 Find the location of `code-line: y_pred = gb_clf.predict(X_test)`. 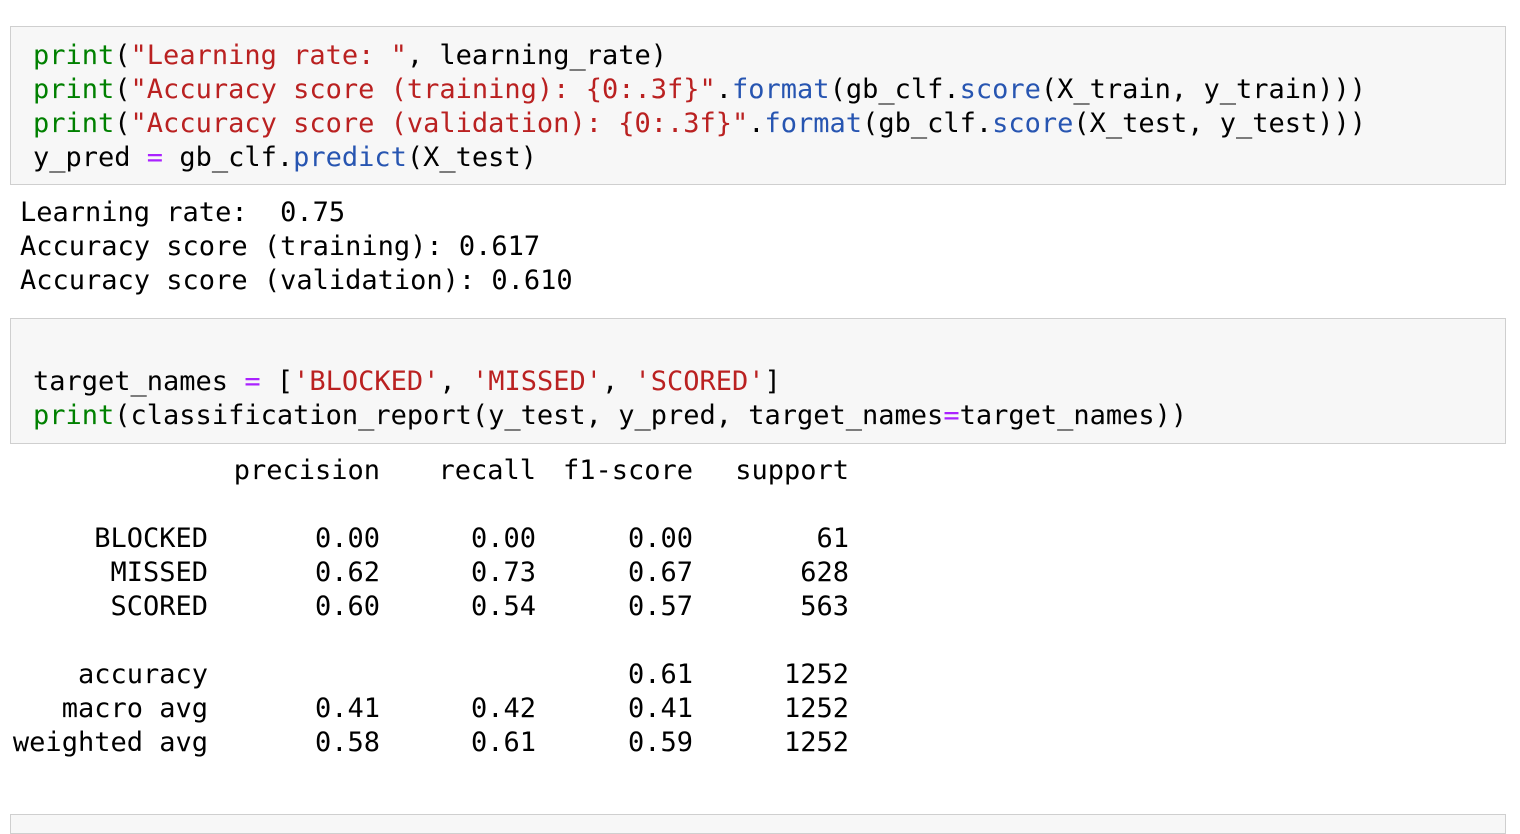

code-line: y_pred = gb_clf.predict(X_test) is located at coordinates (285, 158).